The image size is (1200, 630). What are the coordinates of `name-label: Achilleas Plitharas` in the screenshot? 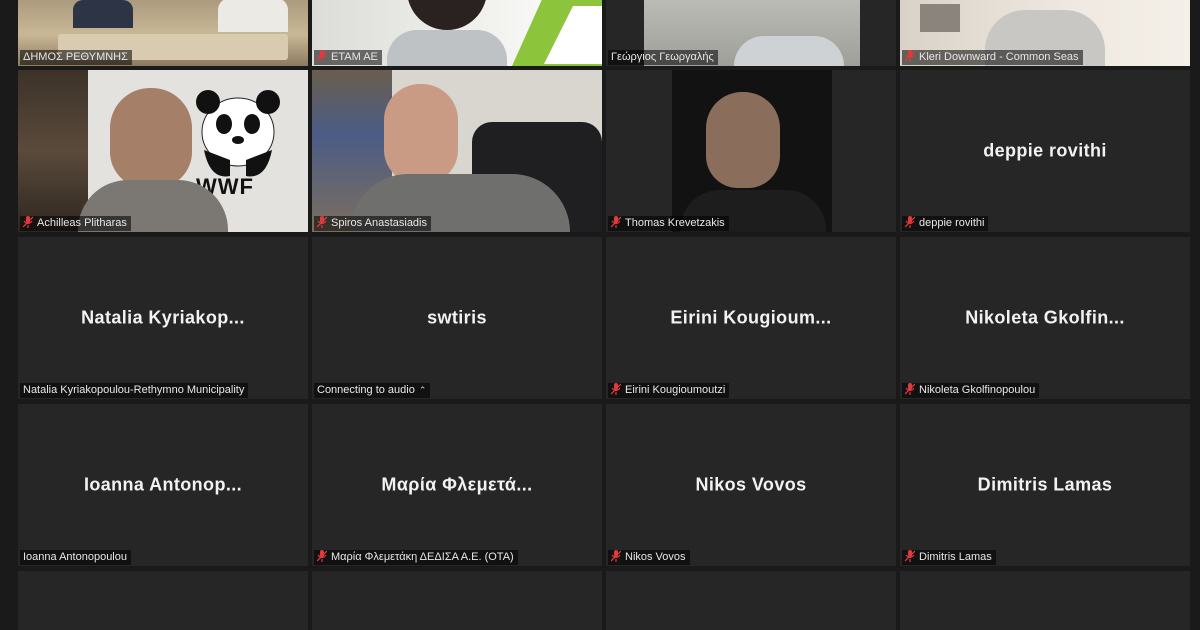 It's located at (82, 223).